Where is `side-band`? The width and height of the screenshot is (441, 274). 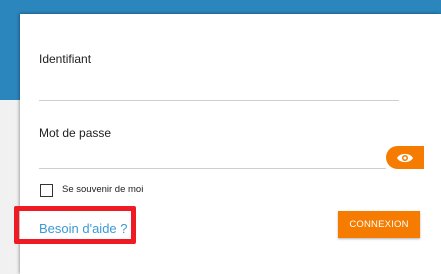 side-band is located at coordinates (10, 59).